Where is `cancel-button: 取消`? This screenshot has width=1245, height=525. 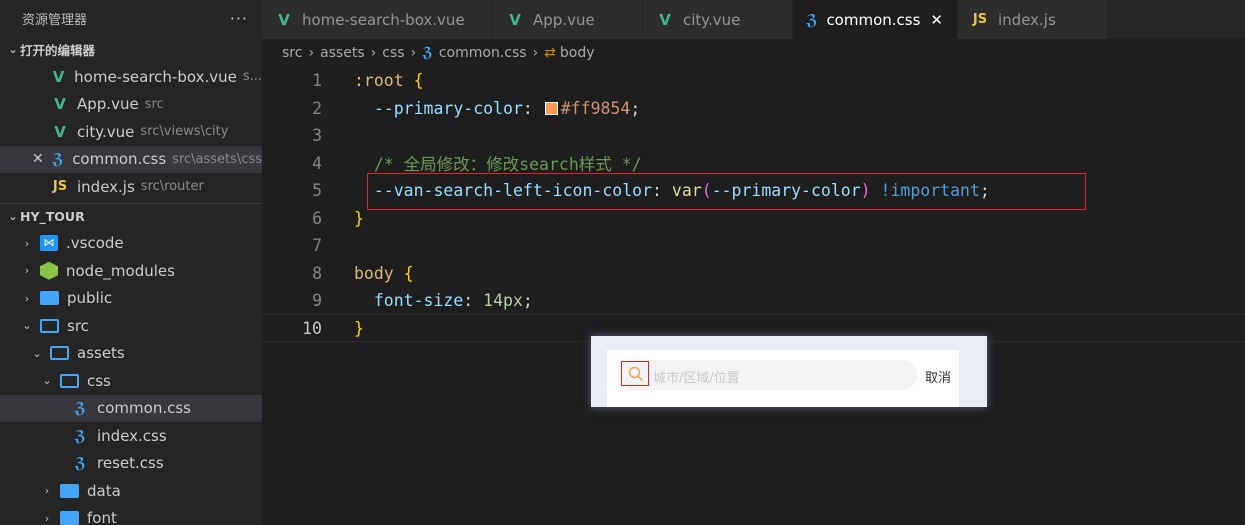 cancel-button: 取消 is located at coordinates (938, 376).